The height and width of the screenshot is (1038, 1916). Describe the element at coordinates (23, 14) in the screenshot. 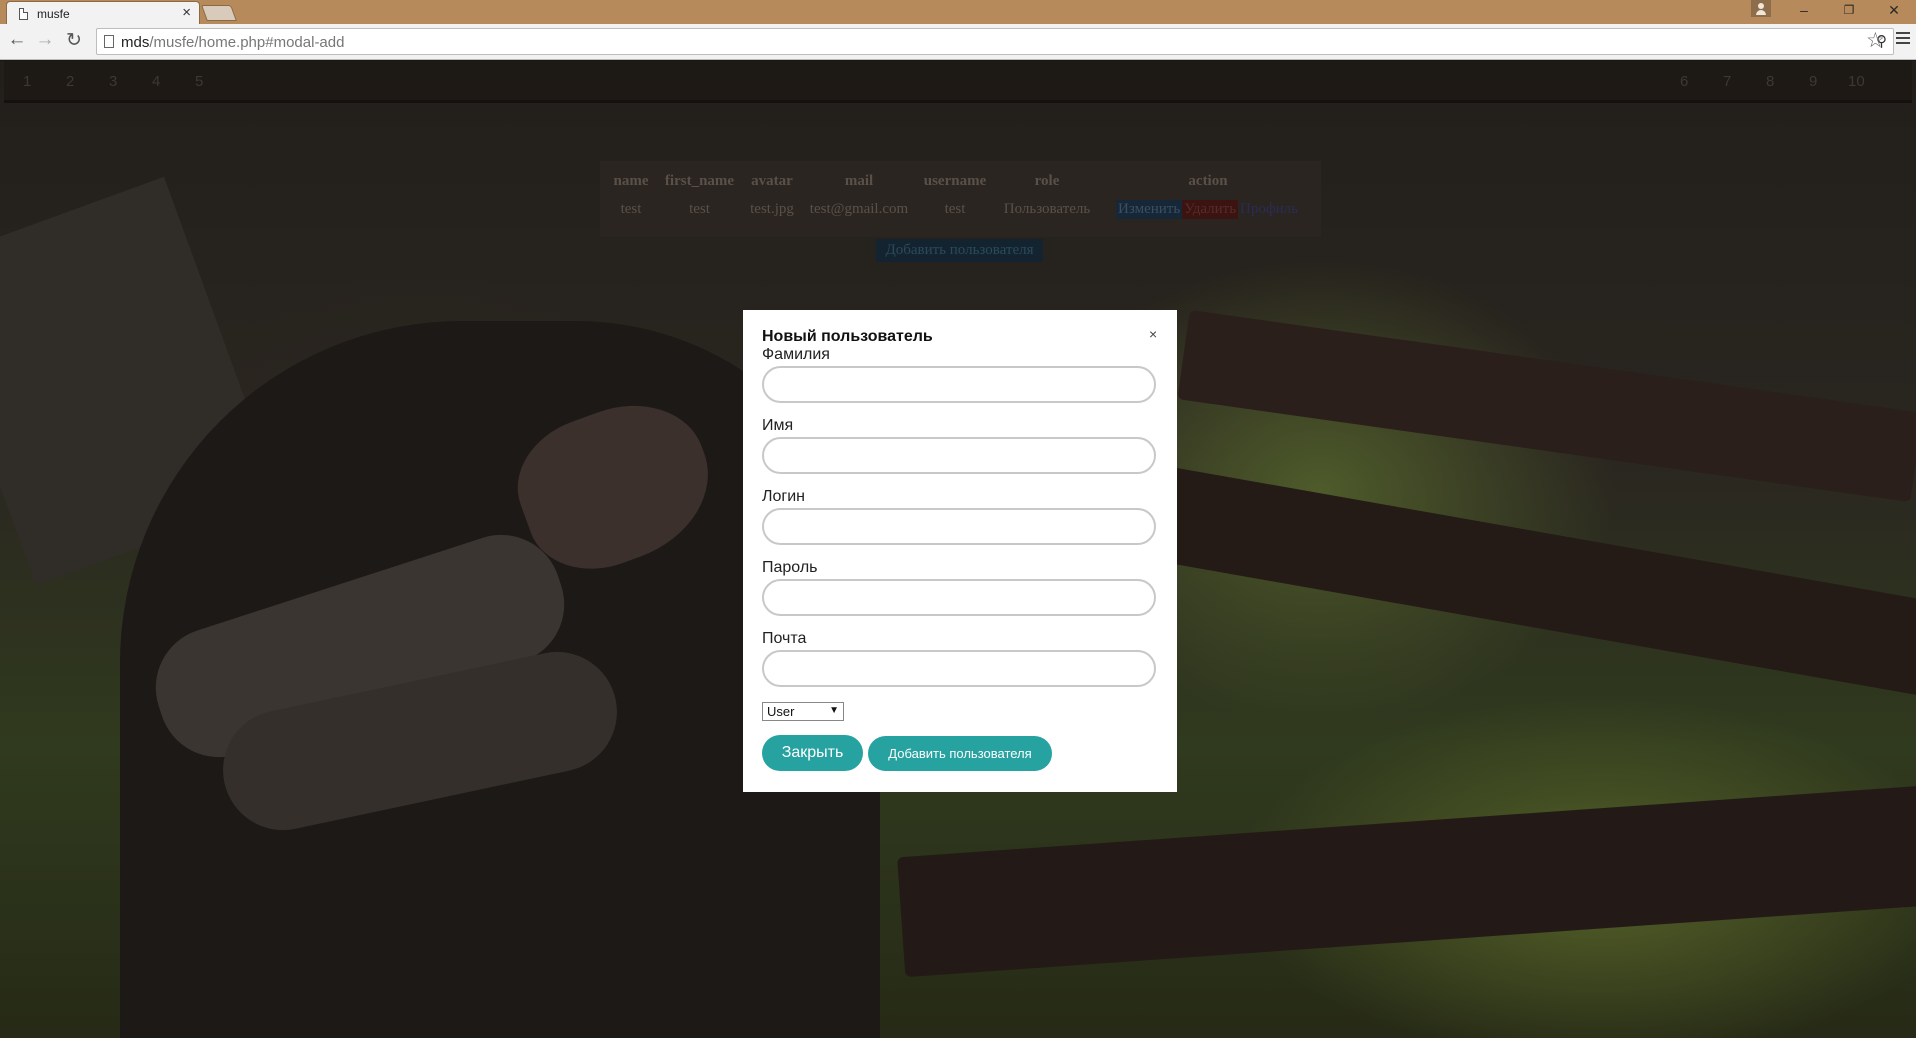

I see `document-icon` at that location.